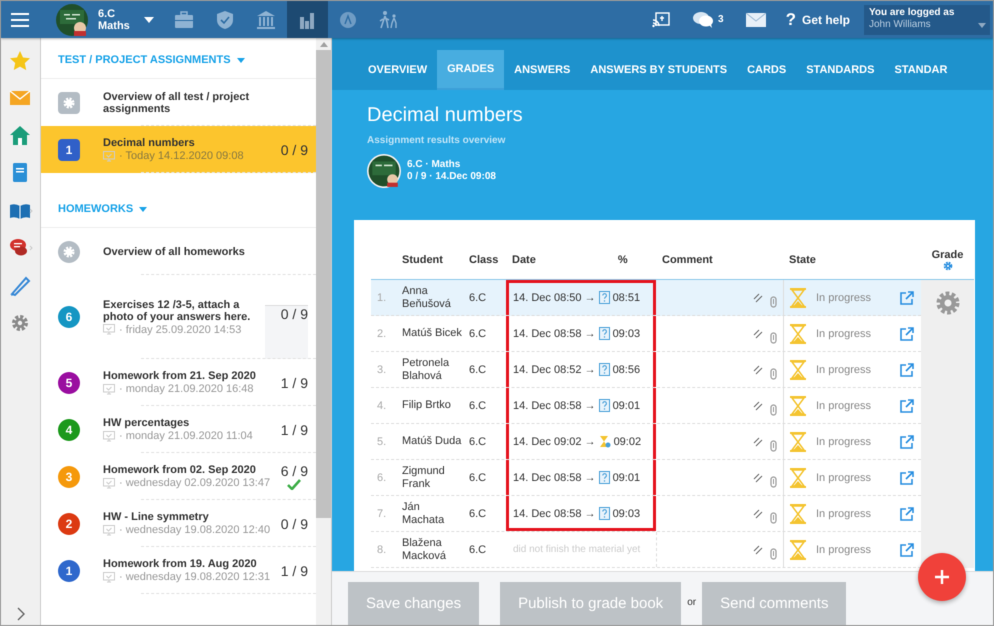 Image resolution: width=994 pixels, height=626 pixels. I want to click on student-name: Petronela Blahová, so click(430, 369).